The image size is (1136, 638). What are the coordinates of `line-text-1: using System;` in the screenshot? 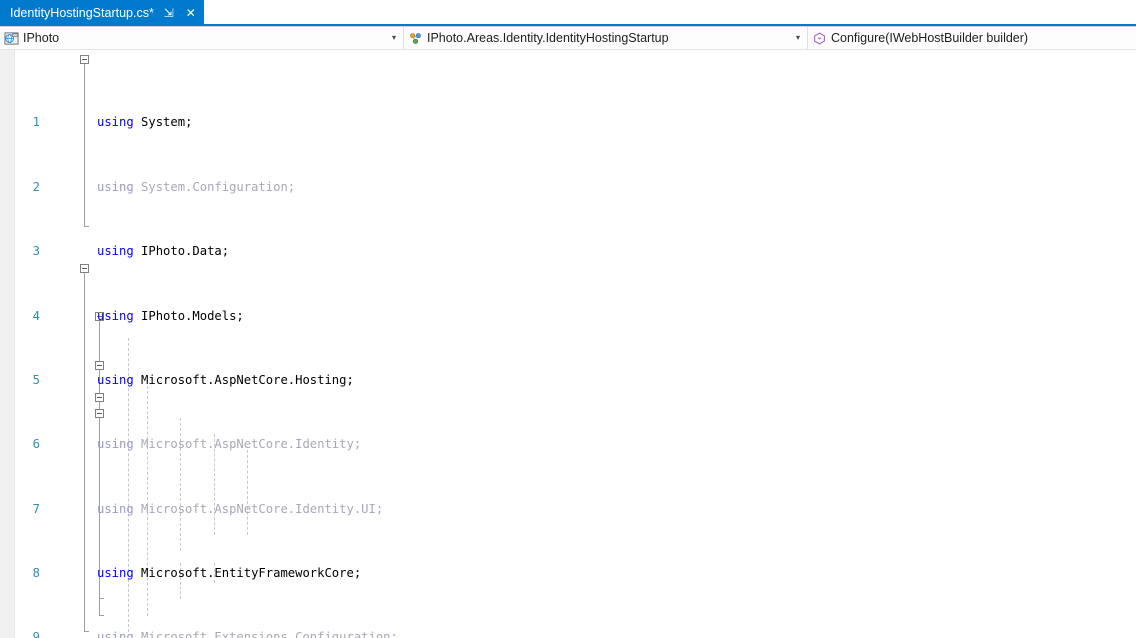 It's located at (145, 122).